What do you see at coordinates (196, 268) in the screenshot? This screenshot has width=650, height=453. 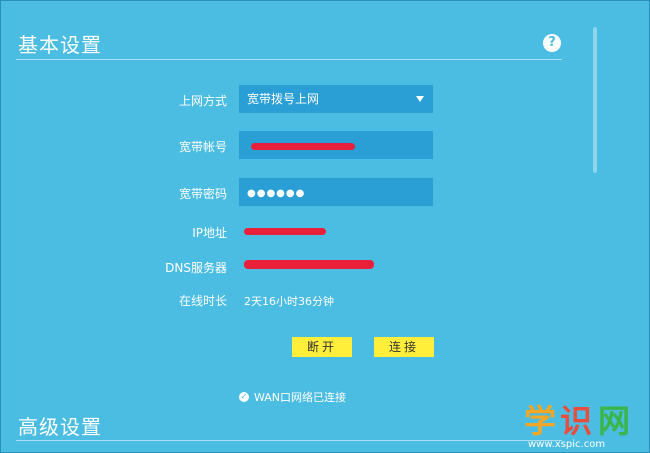 I see `dns-label: DNS服务器` at bounding box center [196, 268].